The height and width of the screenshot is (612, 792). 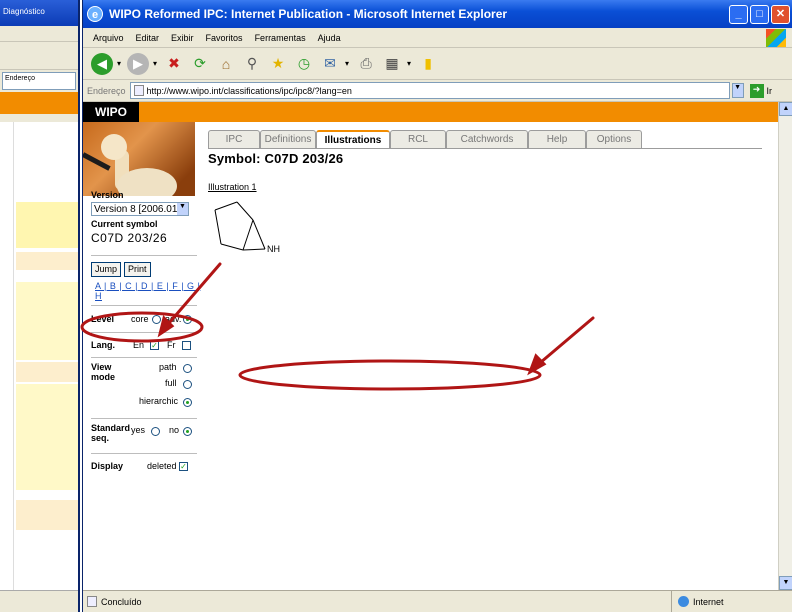 I want to click on mail-dropdown-icon: ▾, so click(x=347, y=63).